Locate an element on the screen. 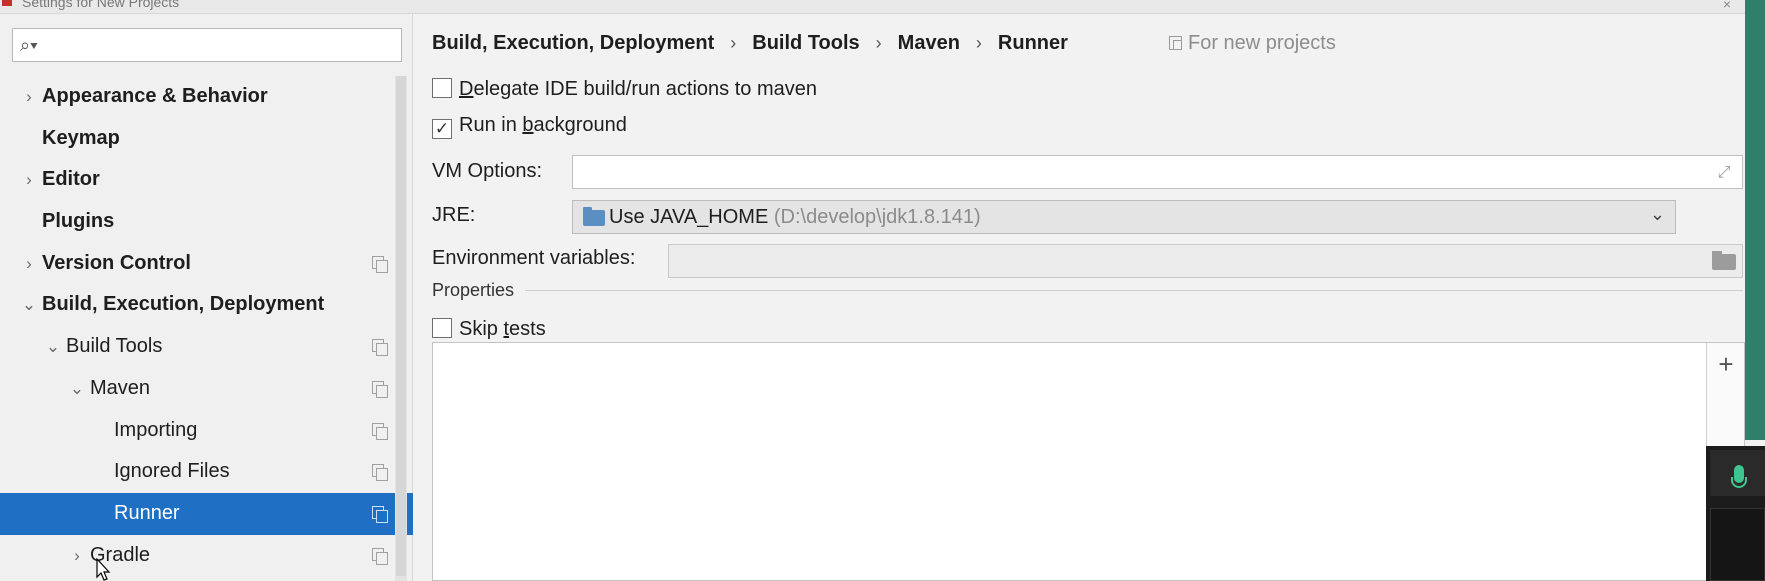 The image size is (1765, 581). vm-options-field: ⤢ is located at coordinates (1157, 172).